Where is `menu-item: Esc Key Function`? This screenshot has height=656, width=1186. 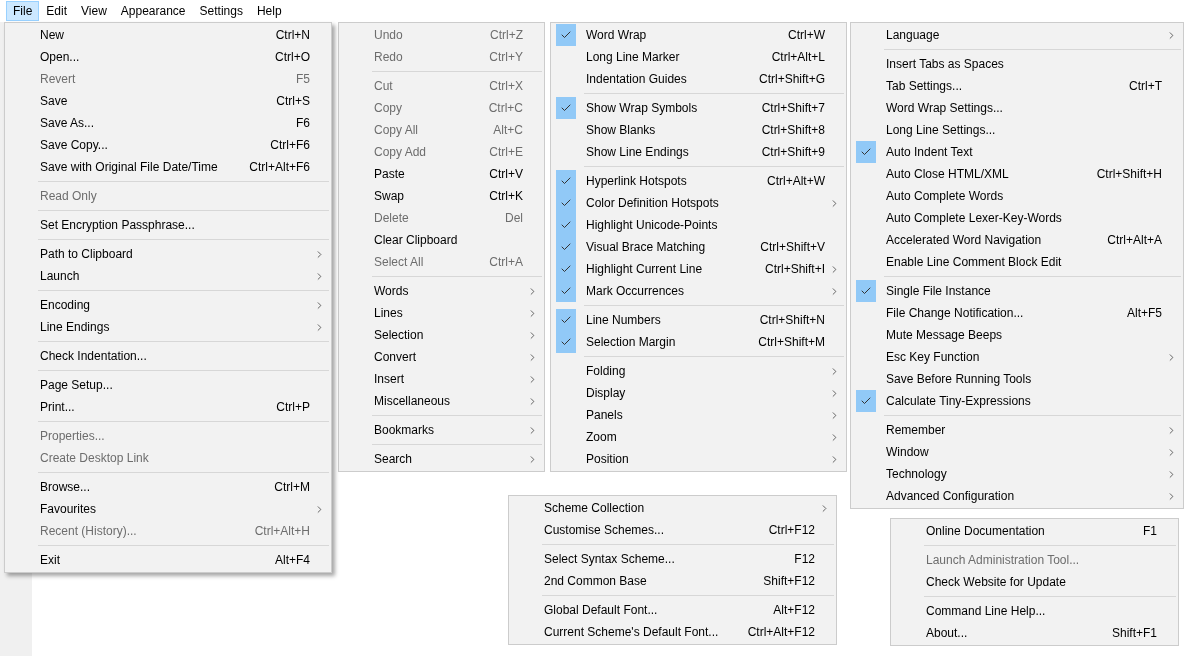 menu-item: Esc Key Function is located at coordinates (1017, 357).